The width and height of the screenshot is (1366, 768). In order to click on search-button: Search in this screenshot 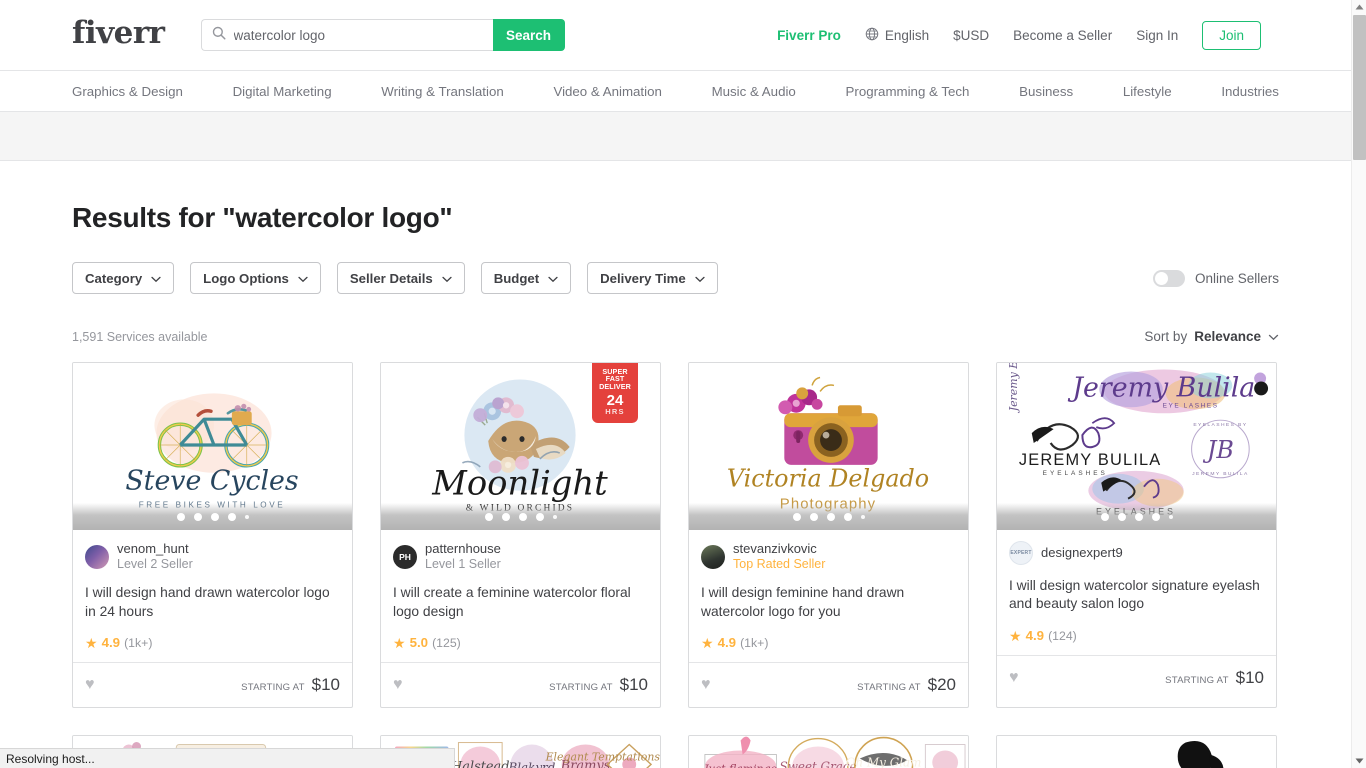, I will do `click(528, 35)`.